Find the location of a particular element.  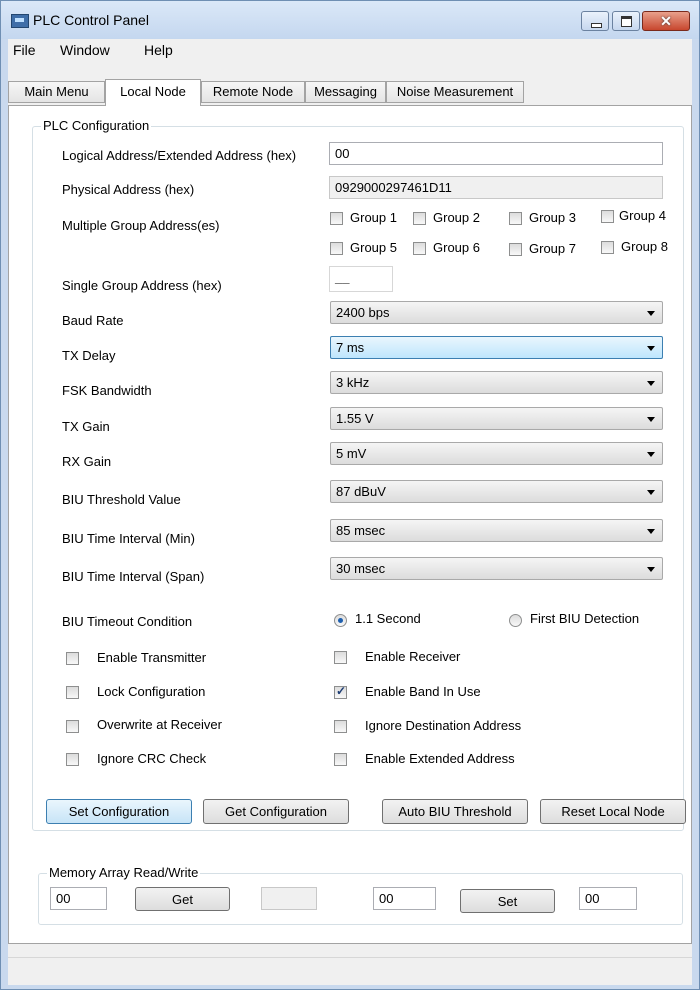

single-group-label: Single Group Address (hex) is located at coordinates (142, 285).